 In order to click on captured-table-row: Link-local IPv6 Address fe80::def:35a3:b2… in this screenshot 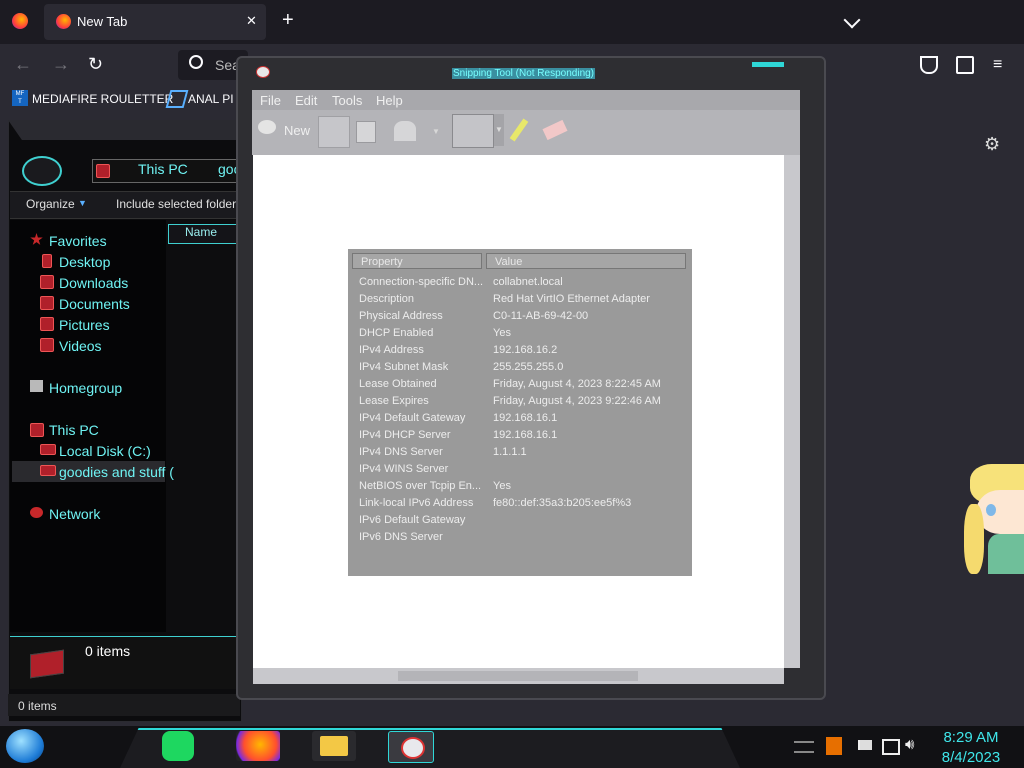, I will do `click(524, 505)`.